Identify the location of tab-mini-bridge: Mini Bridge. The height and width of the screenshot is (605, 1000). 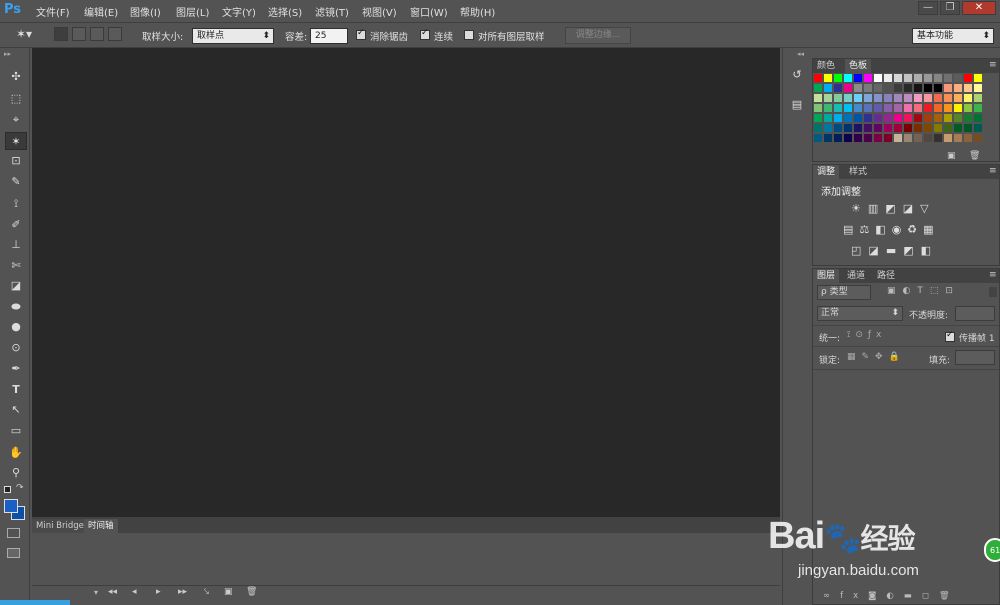
(60, 526).